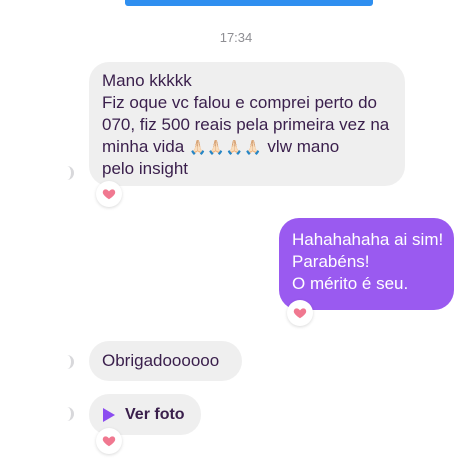 The height and width of the screenshot is (460, 472). Describe the element at coordinates (155, 414) in the screenshot. I see `view-photo-label: Ver foto` at that location.